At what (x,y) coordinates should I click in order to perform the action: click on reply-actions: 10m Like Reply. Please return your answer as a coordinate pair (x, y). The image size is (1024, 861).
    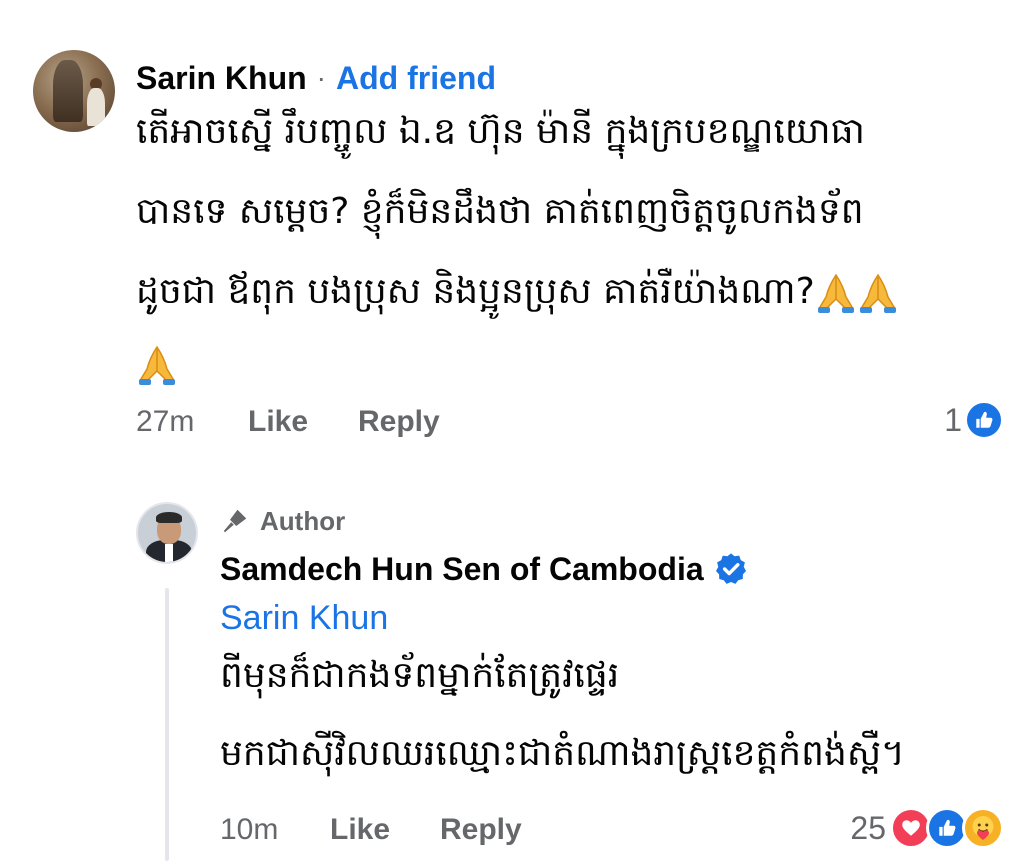
    Looking at the image, I should click on (371, 830).